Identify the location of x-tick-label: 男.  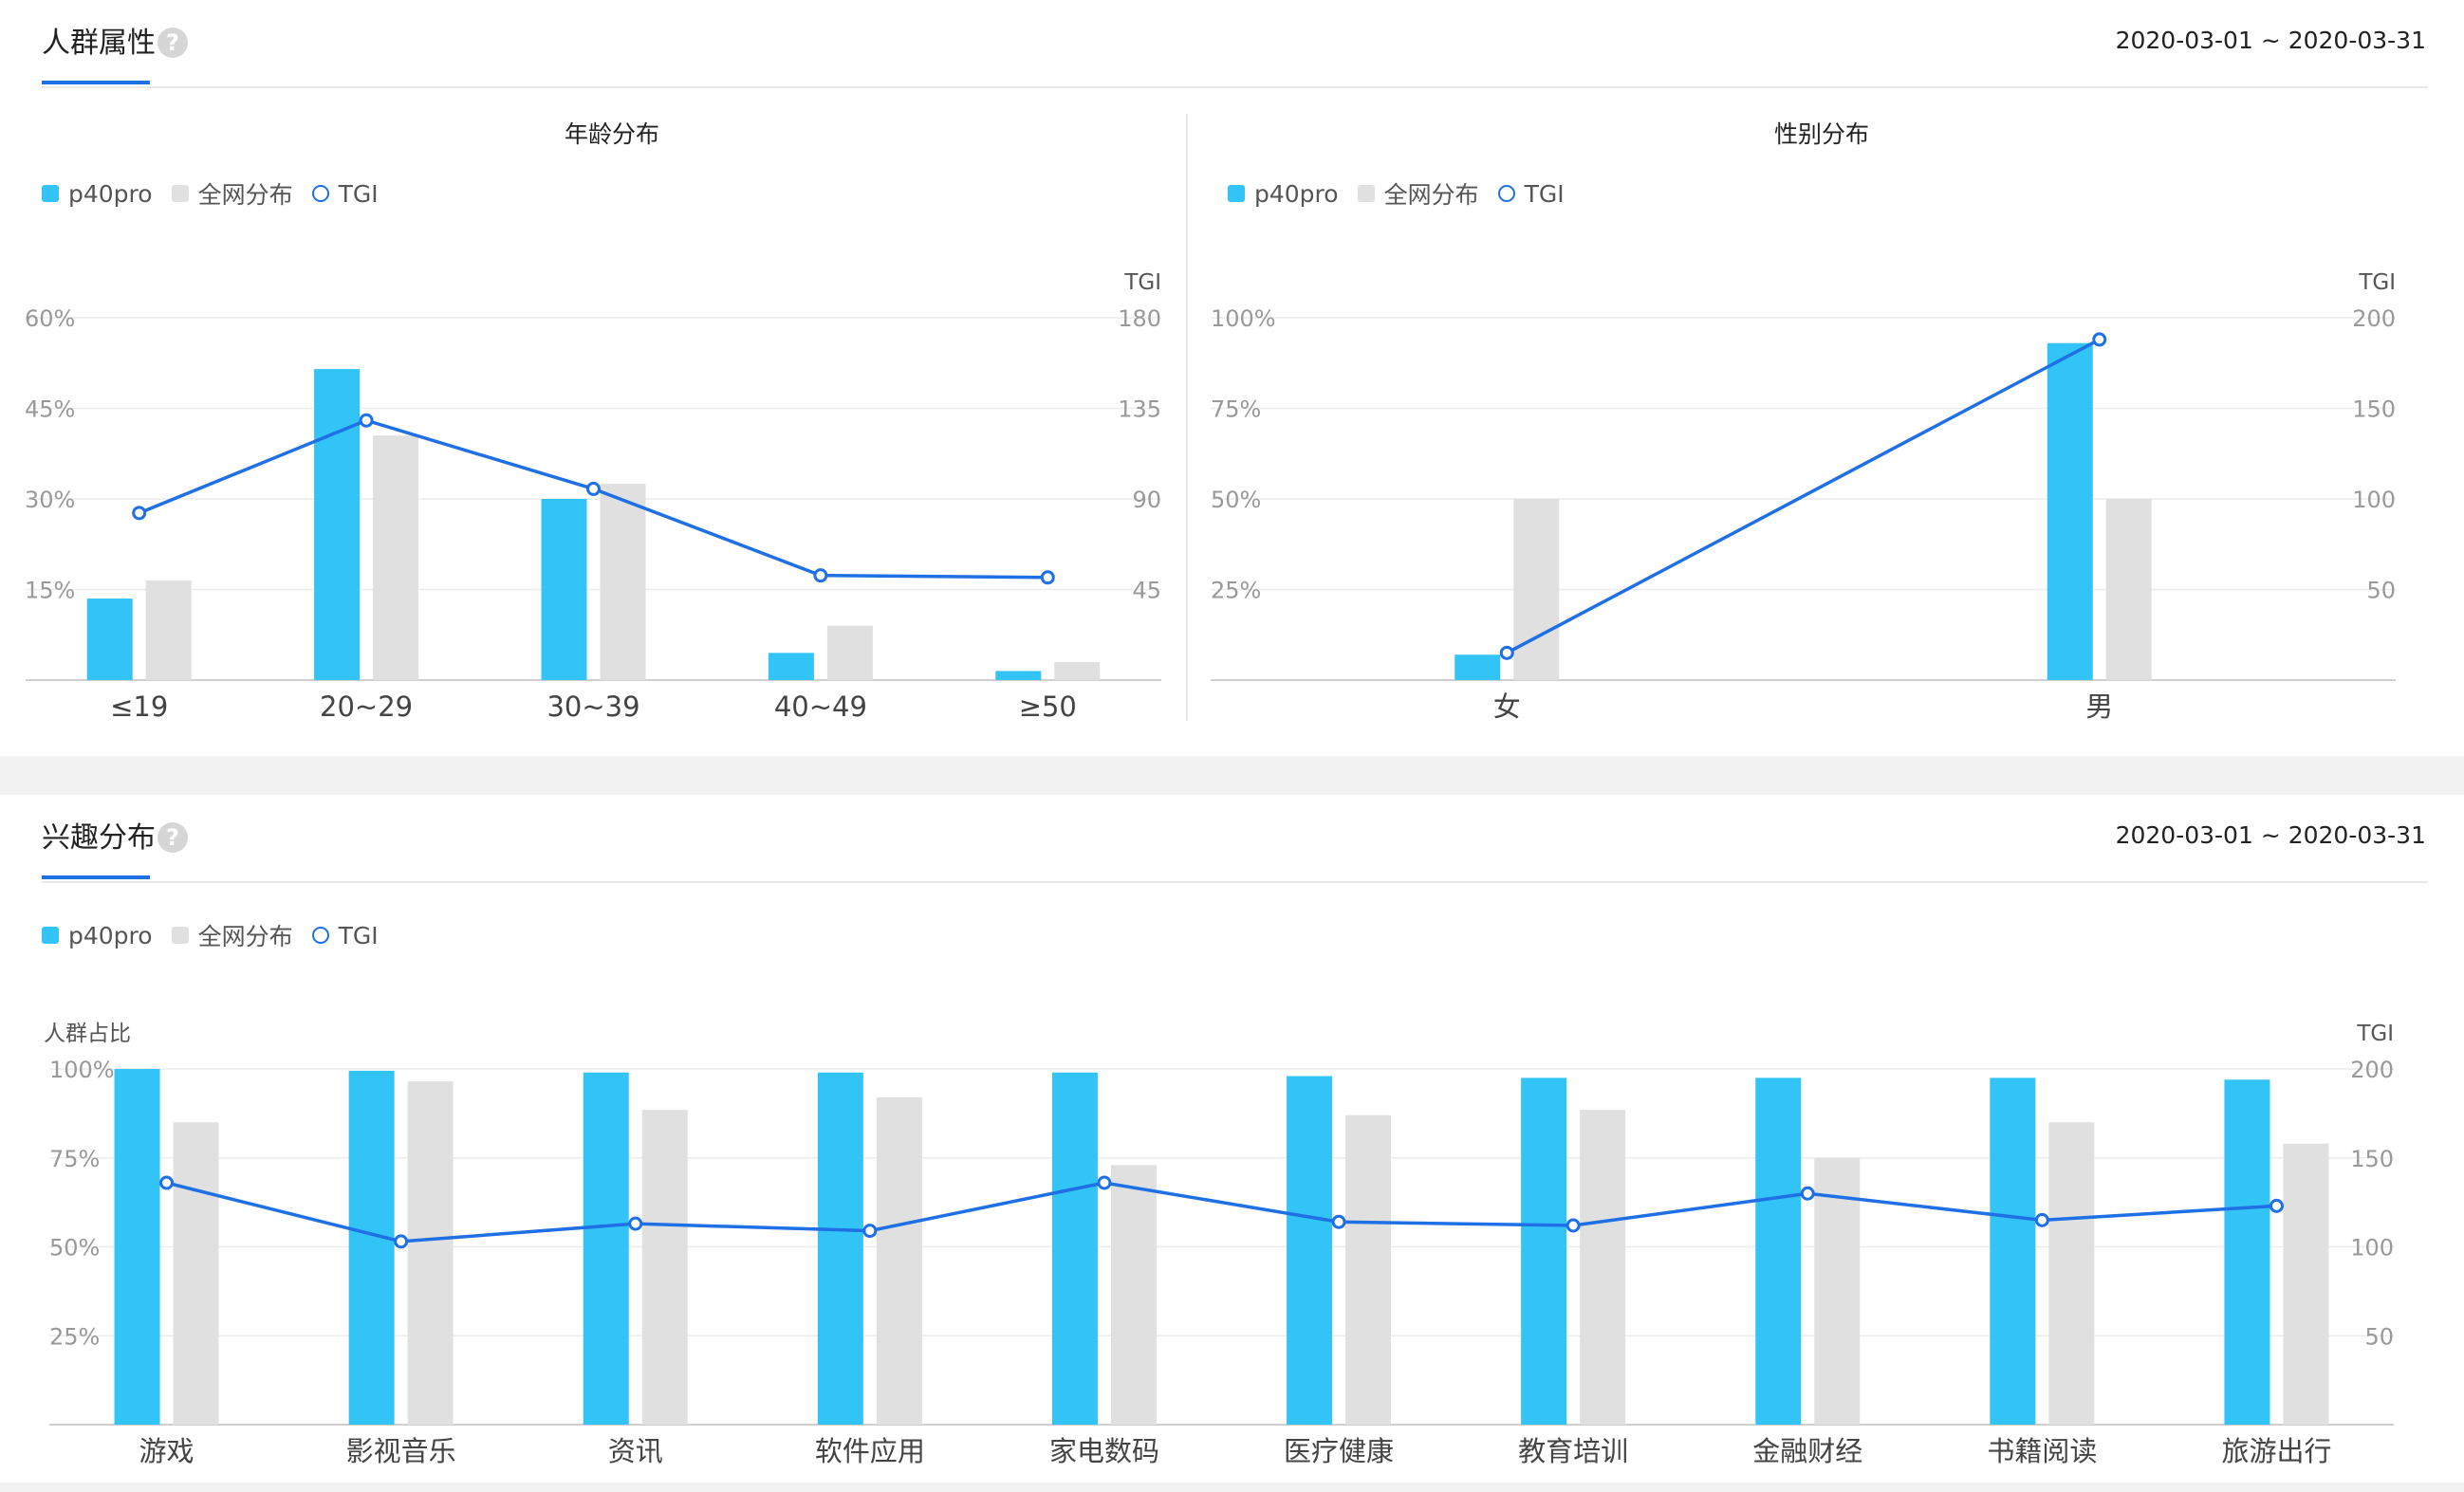
(2099, 707).